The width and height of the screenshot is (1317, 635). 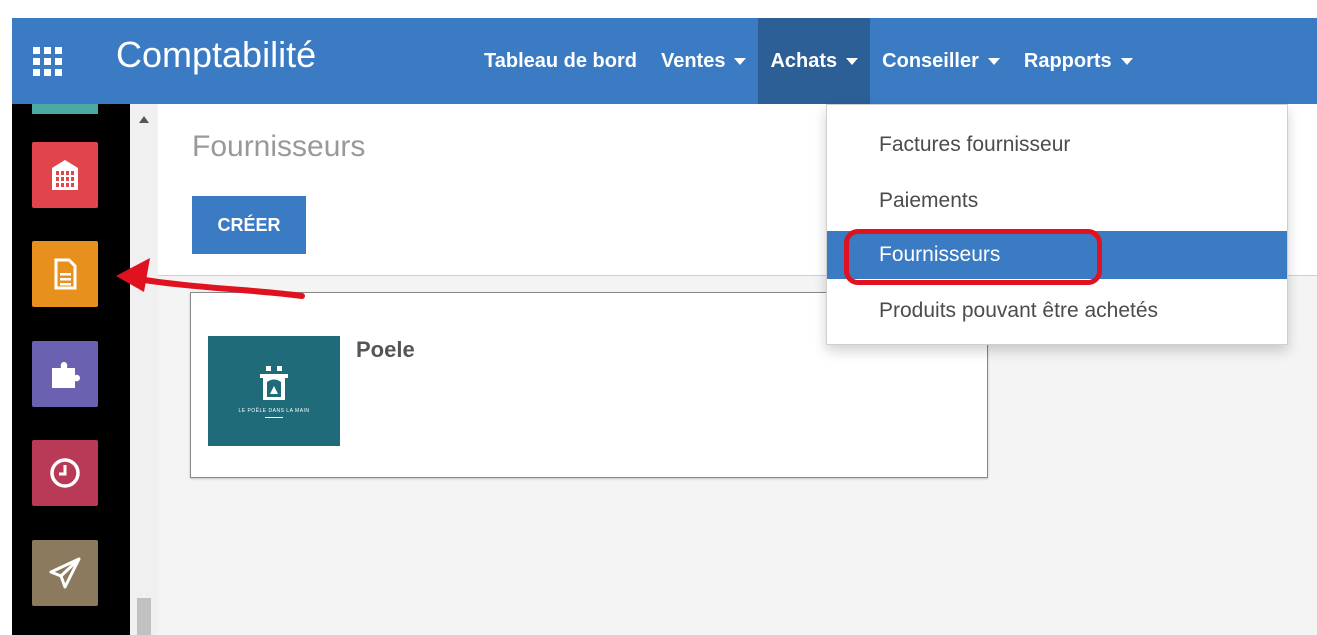 What do you see at coordinates (1019, 310) in the screenshot?
I see `menu-item-label: Produits pouvant être achetés` at bounding box center [1019, 310].